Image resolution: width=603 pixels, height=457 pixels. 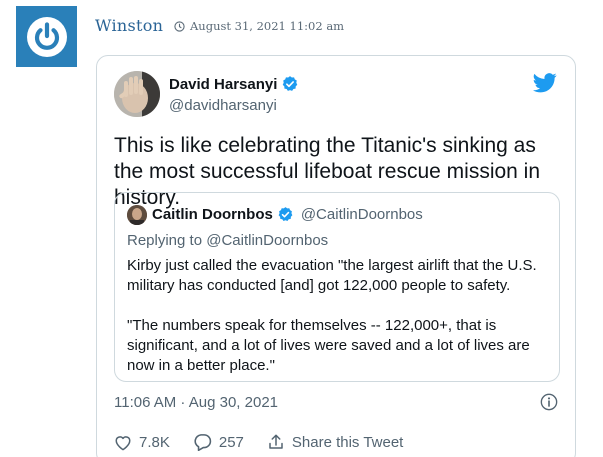 I want to click on power-icon, so click(x=46, y=36).